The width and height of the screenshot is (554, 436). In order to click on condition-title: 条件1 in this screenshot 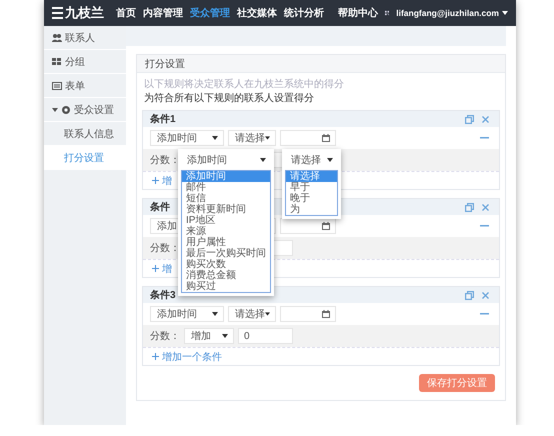, I will do `click(163, 119)`.